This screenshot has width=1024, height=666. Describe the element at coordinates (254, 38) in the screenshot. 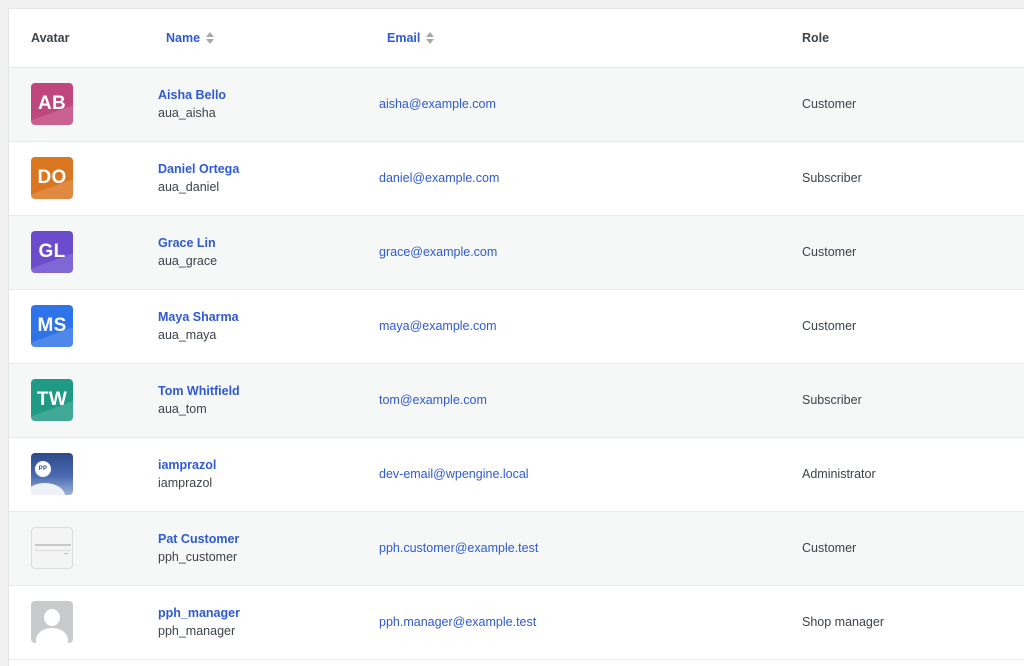

I see `name-column-header: Name` at that location.